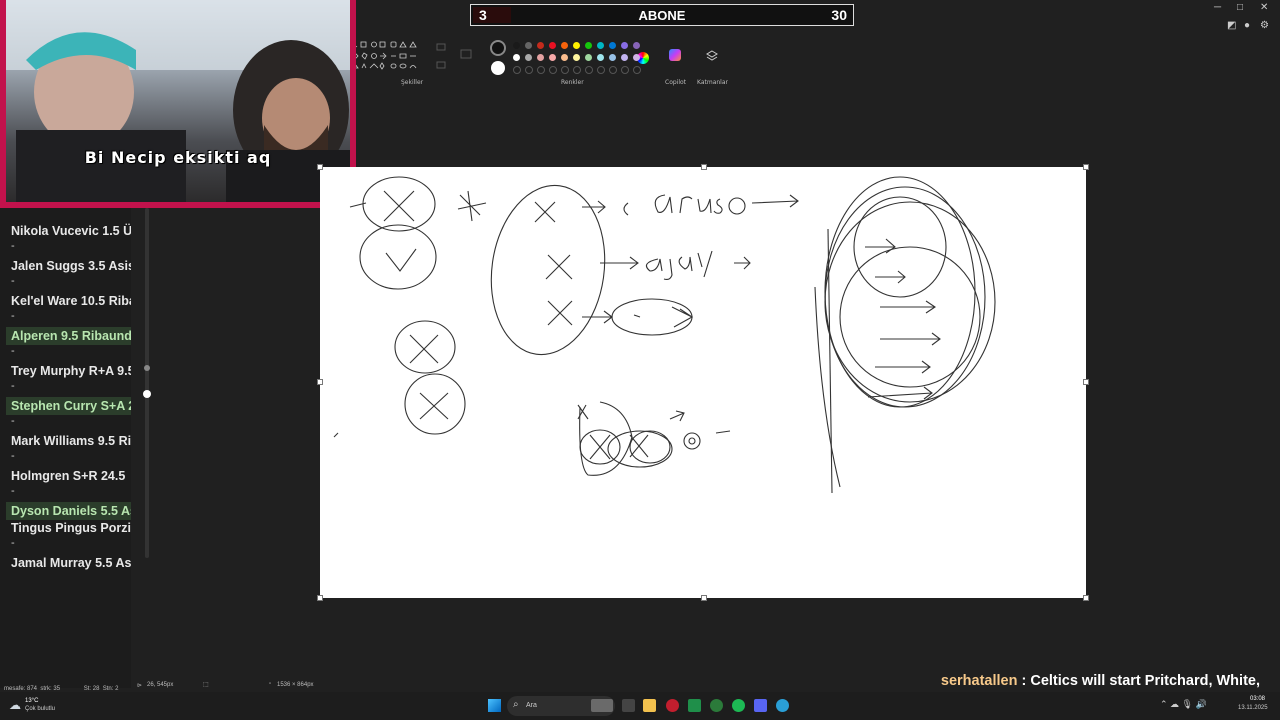 The height and width of the screenshot is (720, 1280). I want to click on resize-handle-tr, so click(1086, 167).